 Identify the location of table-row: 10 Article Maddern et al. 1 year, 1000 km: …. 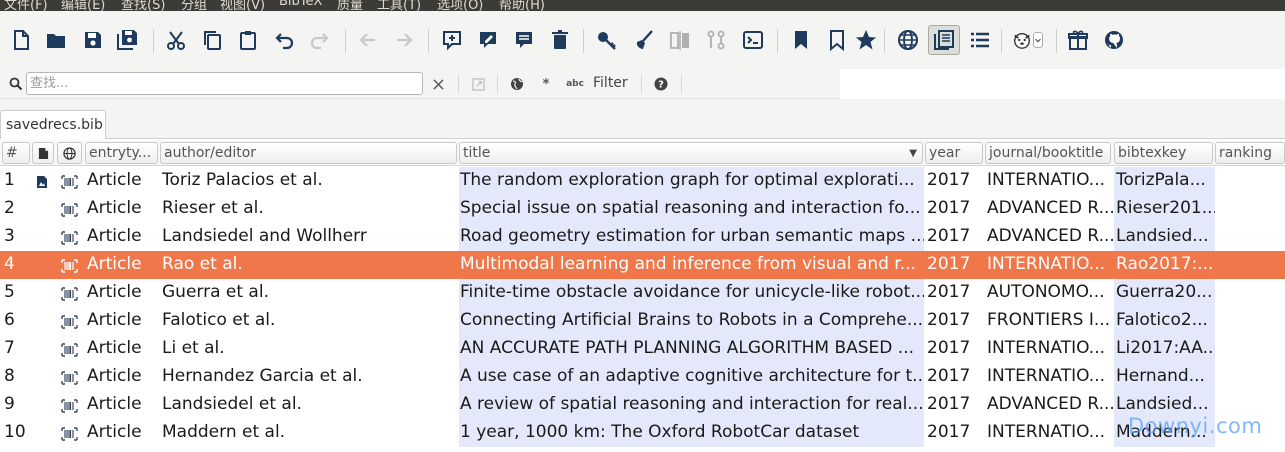
(642, 433).